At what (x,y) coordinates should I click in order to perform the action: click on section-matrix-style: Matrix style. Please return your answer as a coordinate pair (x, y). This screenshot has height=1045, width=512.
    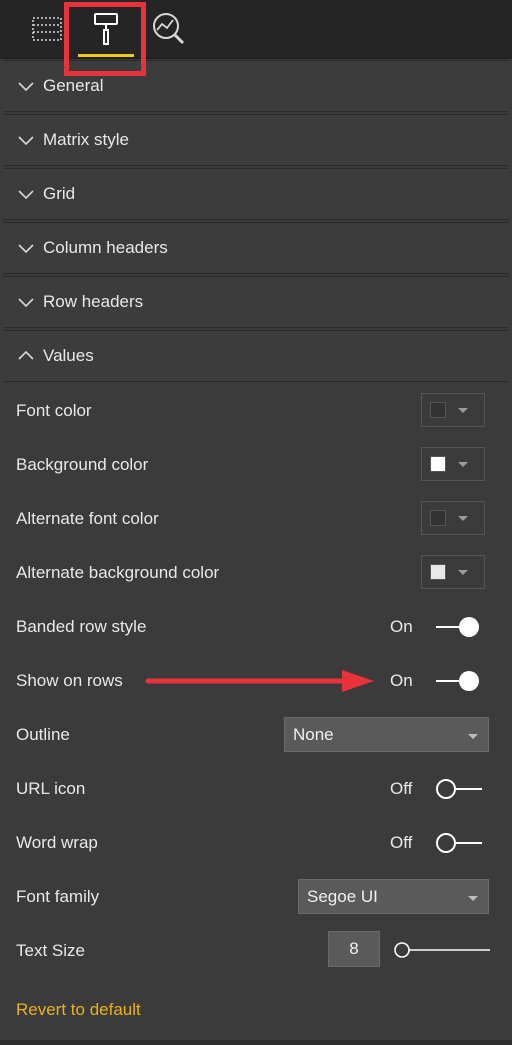
    Looking at the image, I should click on (256, 140).